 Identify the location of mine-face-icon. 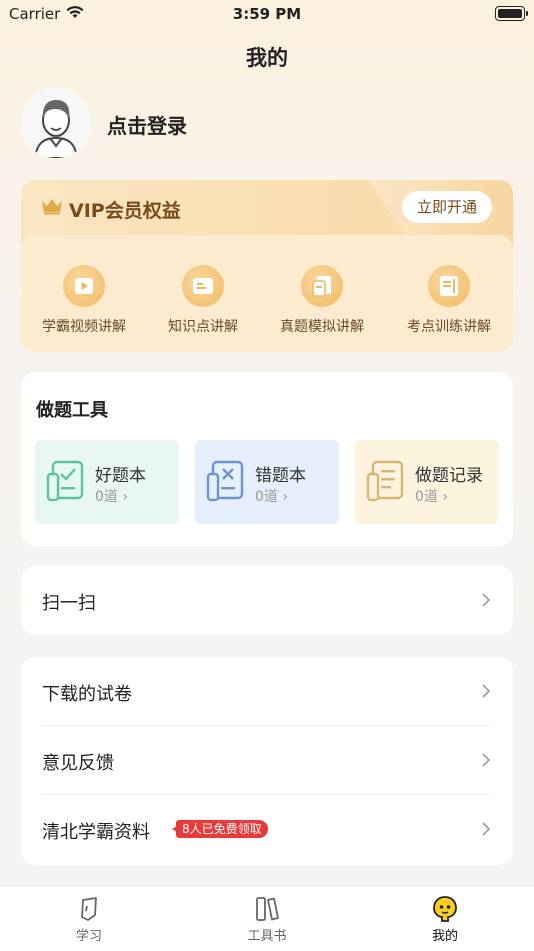
(445, 909).